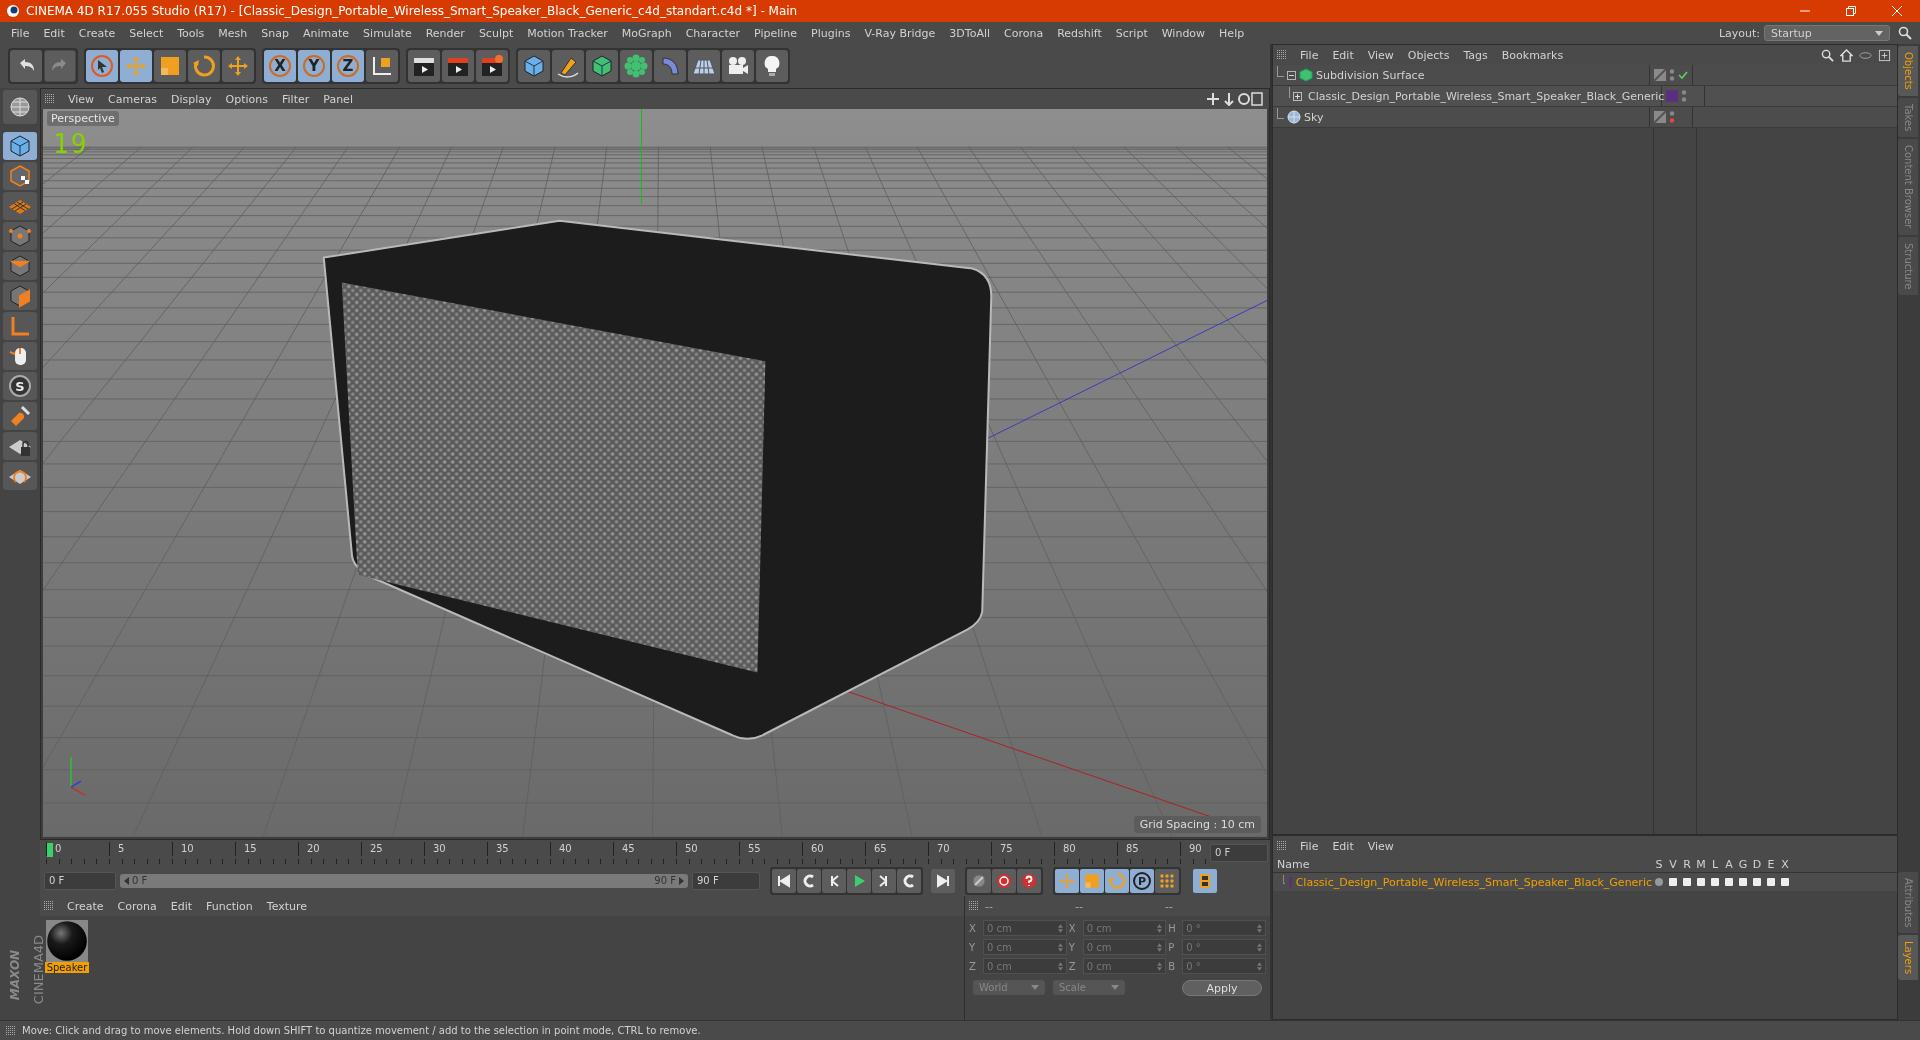 The width and height of the screenshot is (1920, 1040). I want to click on menu-item: Display, so click(191, 99).